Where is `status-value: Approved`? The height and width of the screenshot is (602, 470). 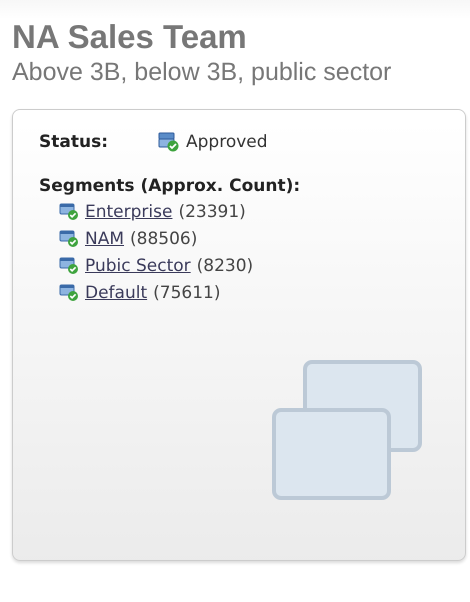
status-value: Approved is located at coordinates (227, 142).